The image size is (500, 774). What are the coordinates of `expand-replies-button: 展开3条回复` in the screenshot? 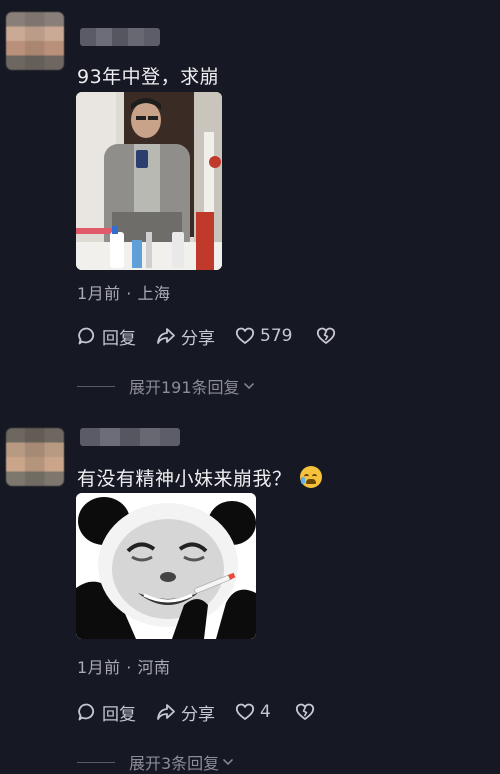 It's located at (156, 762).